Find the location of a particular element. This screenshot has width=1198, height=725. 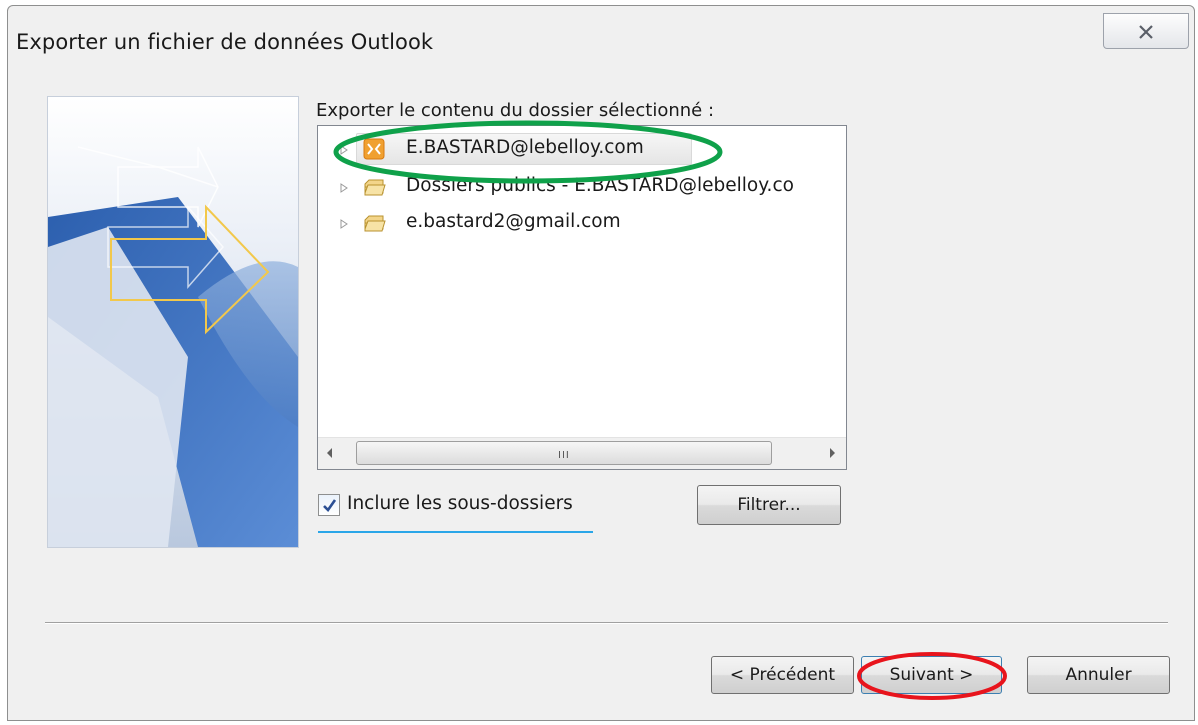

horizontal-scrollbar: III is located at coordinates (582, 453).